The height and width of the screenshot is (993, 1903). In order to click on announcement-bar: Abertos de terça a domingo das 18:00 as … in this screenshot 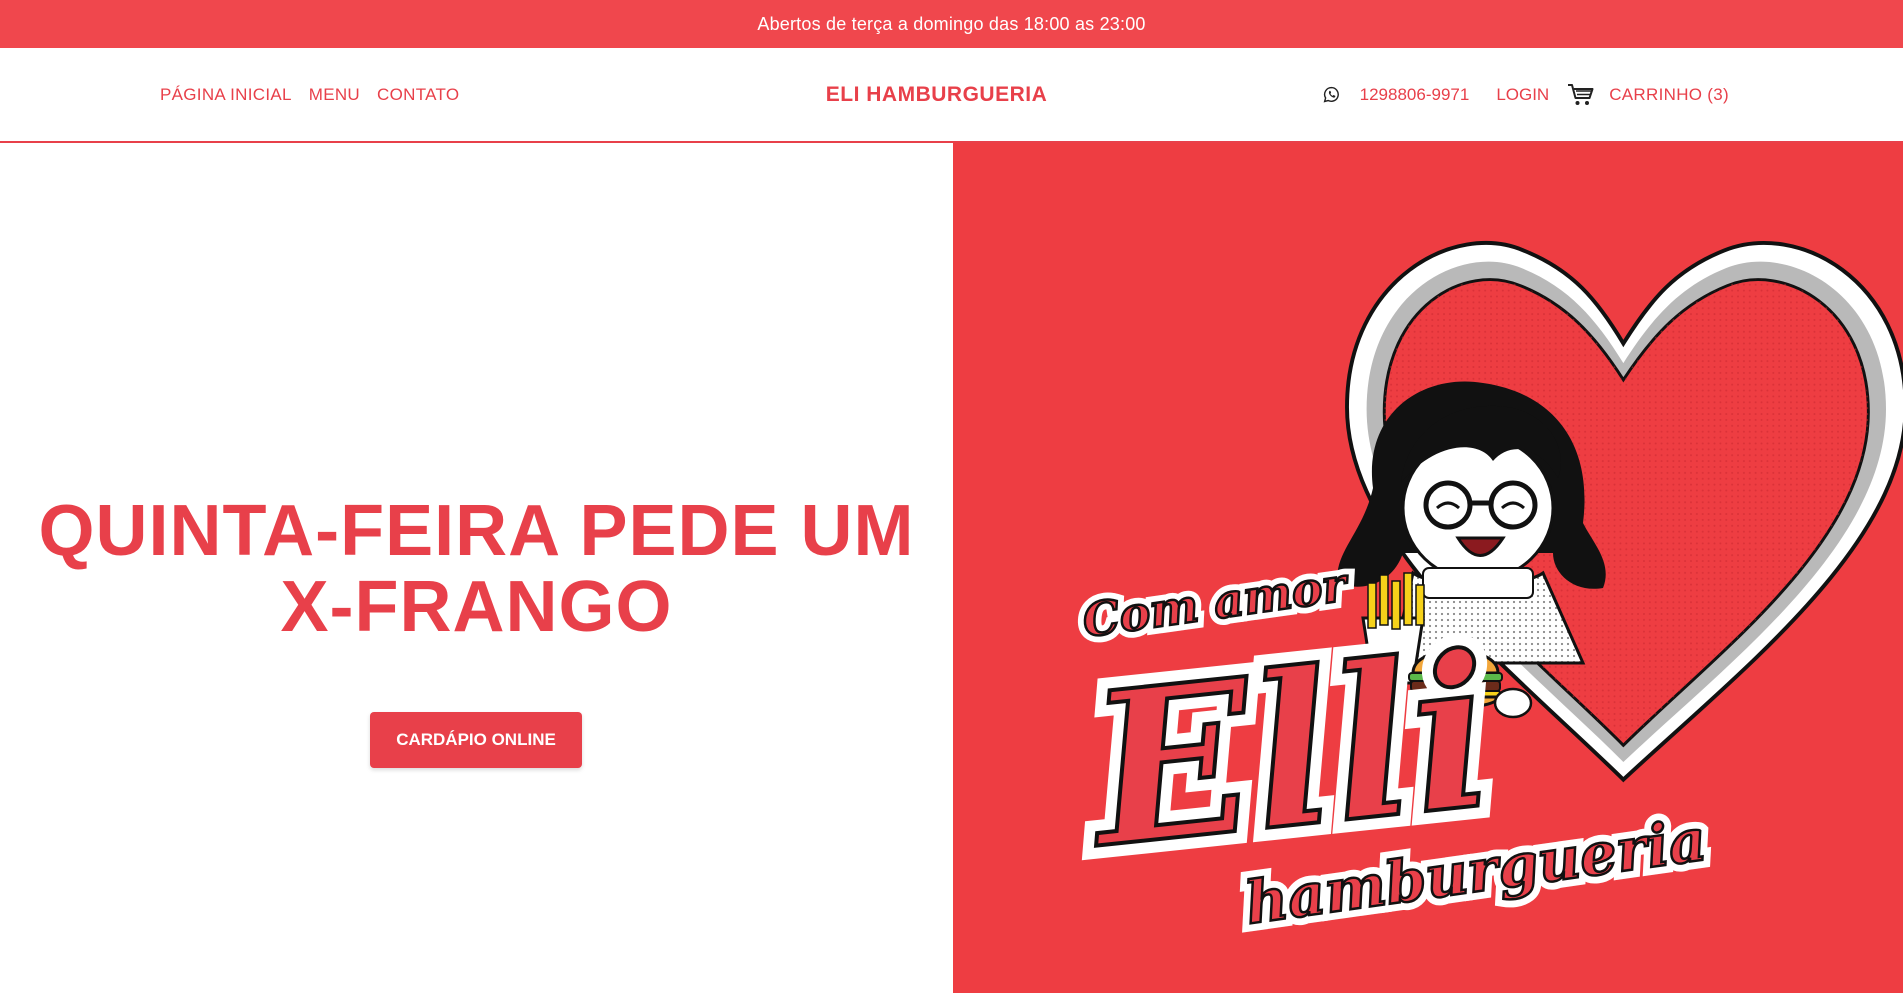, I will do `click(951, 24)`.